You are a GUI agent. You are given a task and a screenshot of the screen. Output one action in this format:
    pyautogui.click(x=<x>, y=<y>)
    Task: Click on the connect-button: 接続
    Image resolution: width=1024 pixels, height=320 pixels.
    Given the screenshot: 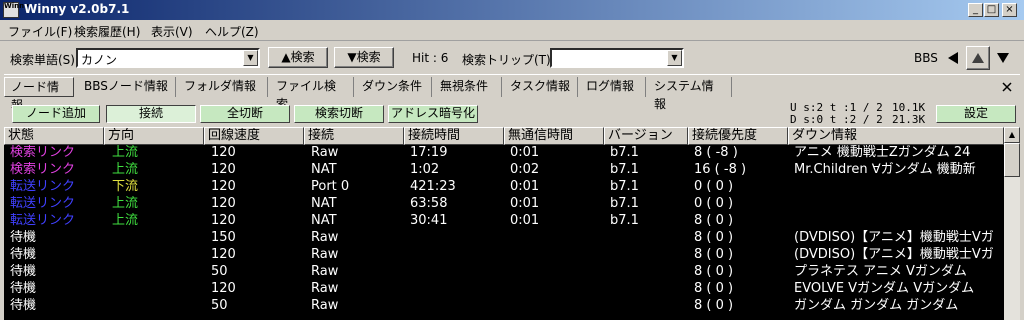 What is the action you would take?
    pyautogui.click(x=151, y=114)
    